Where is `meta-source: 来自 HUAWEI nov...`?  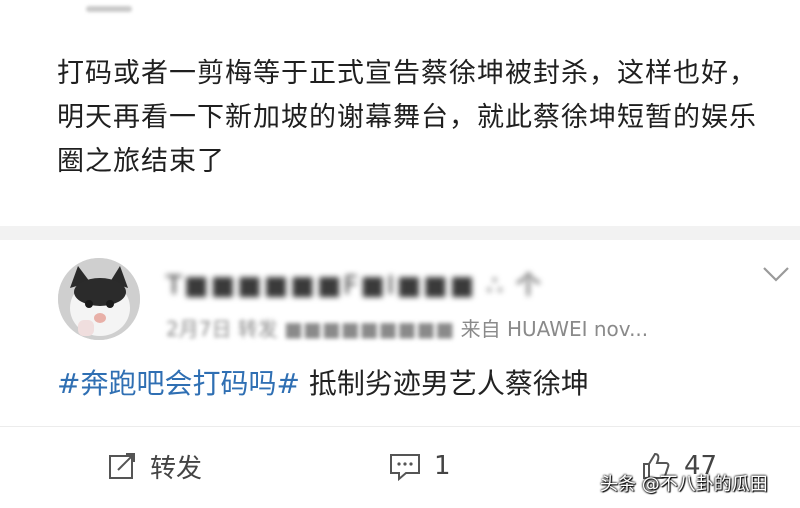 meta-source: 来自 HUAWEI nov... is located at coordinates (554, 329).